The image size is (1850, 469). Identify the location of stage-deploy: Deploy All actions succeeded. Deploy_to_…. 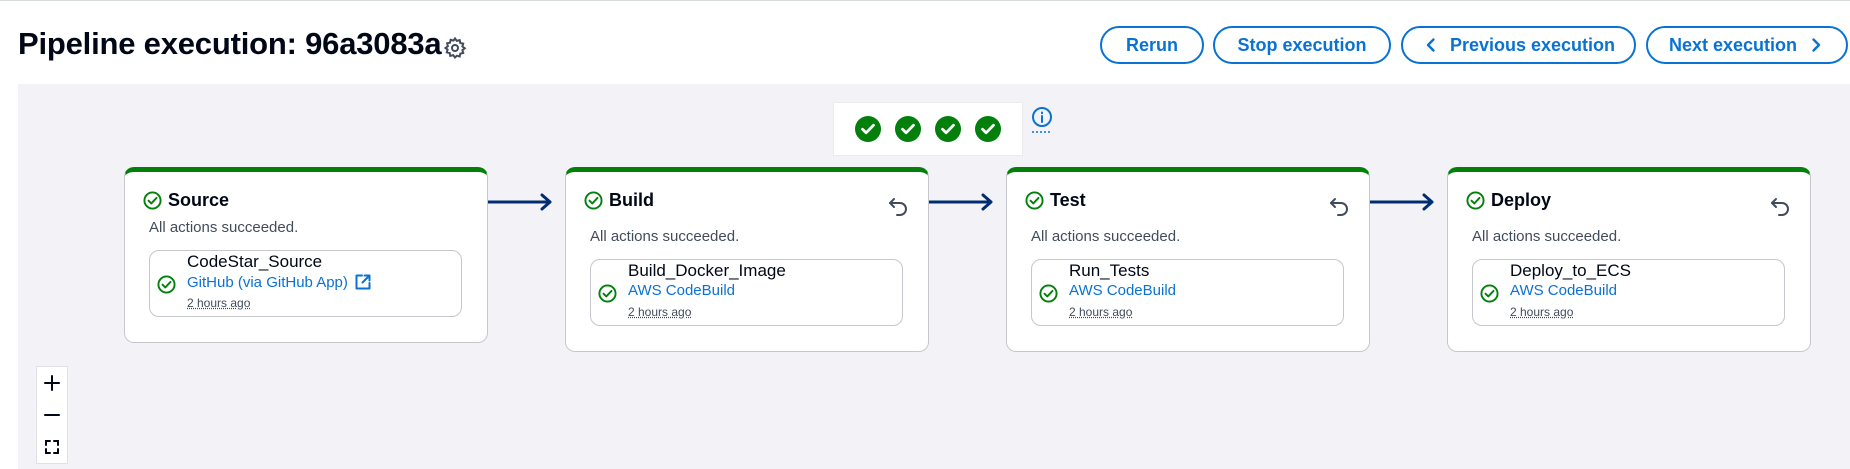
(1629, 259).